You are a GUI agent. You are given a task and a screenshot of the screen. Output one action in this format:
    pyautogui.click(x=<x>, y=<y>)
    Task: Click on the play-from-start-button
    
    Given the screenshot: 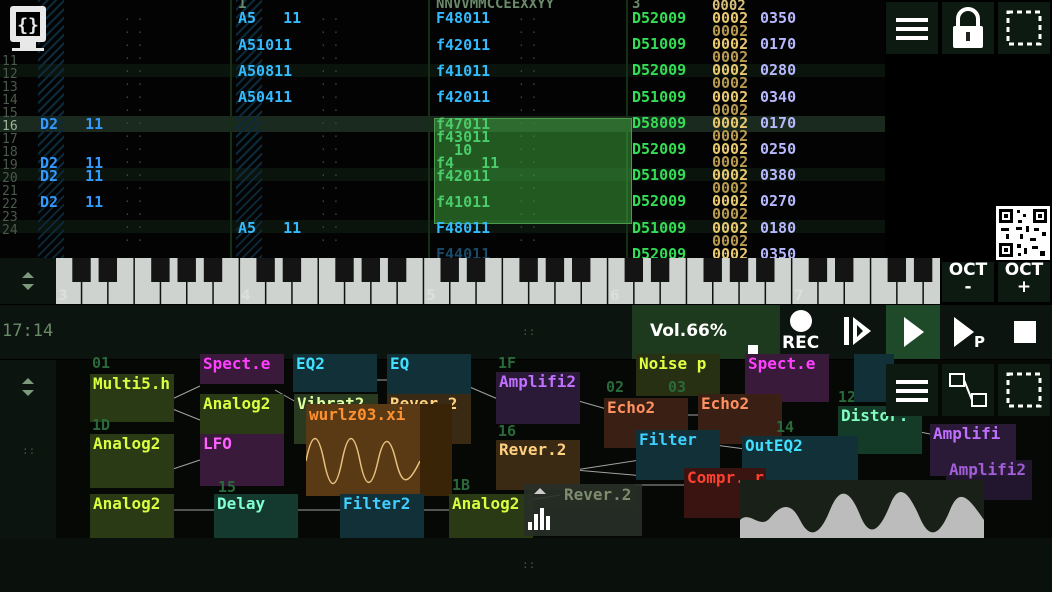 What is the action you would take?
    pyautogui.click(x=858, y=332)
    